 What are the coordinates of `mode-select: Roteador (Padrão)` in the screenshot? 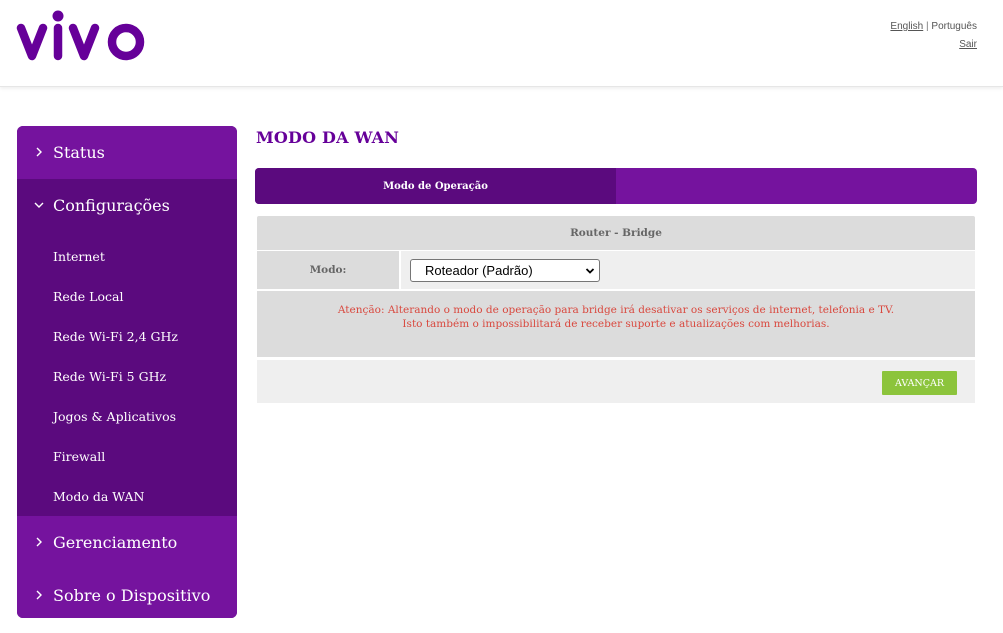 It's located at (505, 270).